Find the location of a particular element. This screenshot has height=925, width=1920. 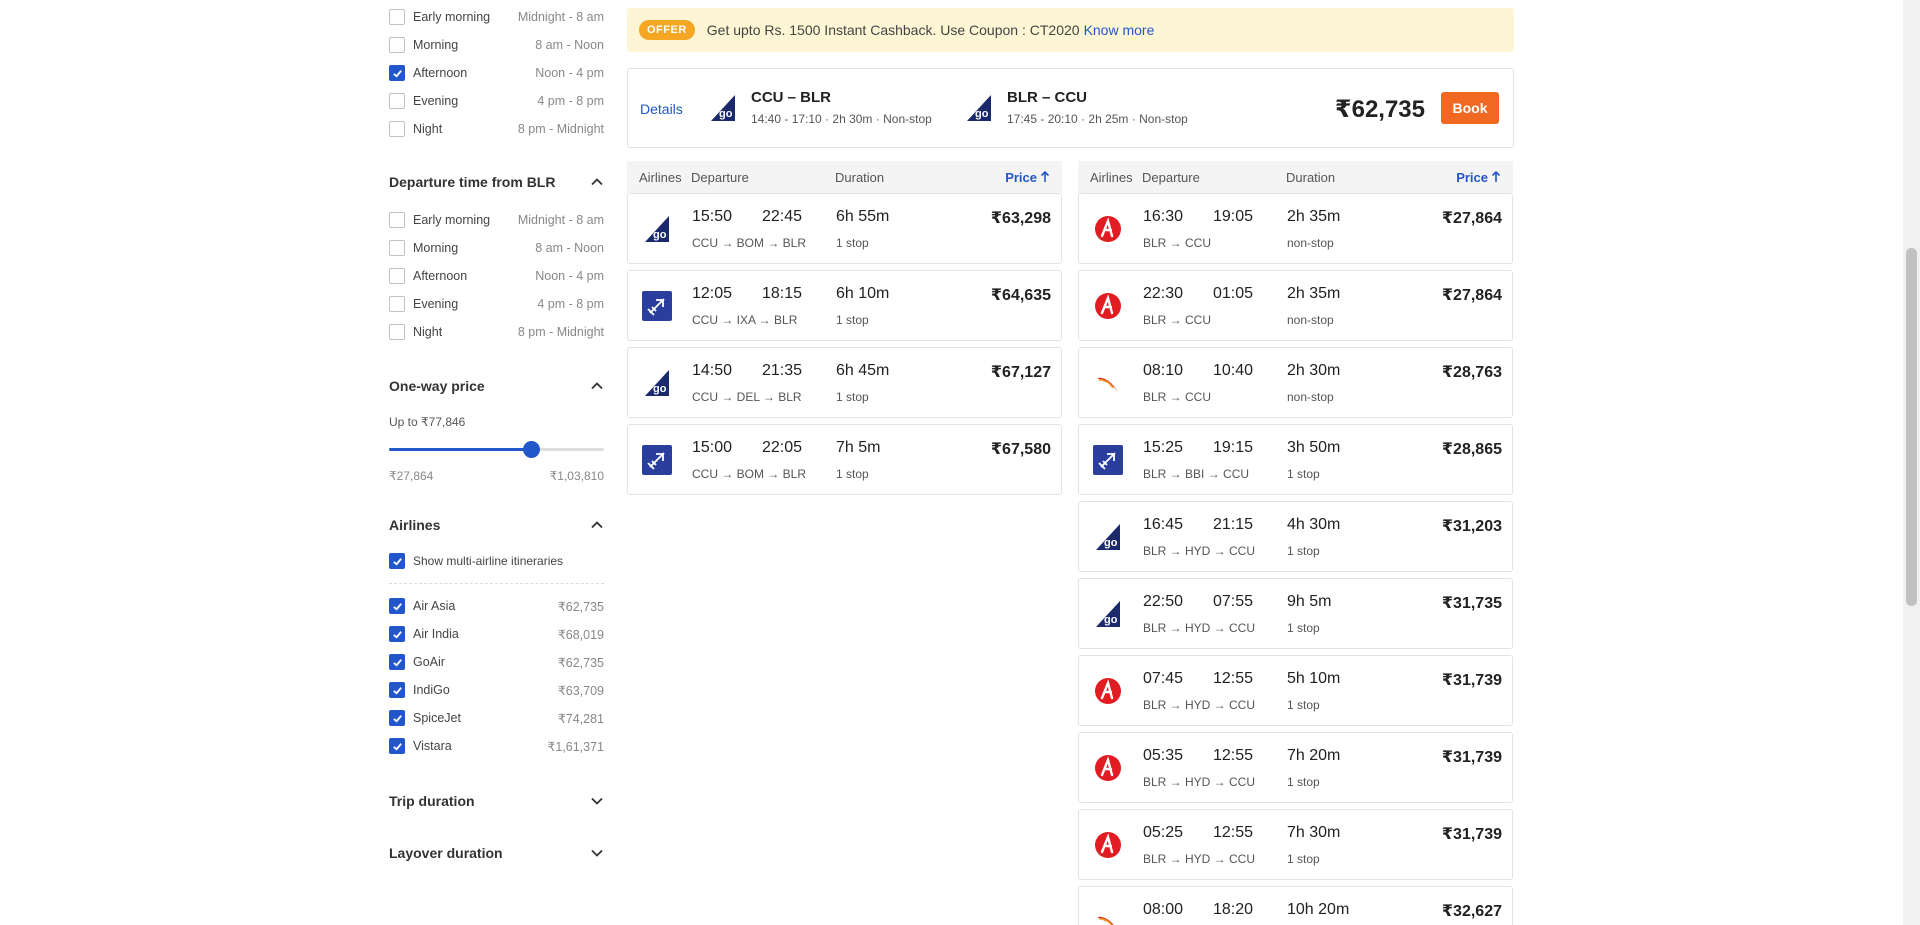

onward-time-night: Night 8 pm - Midnight is located at coordinates (496, 129).